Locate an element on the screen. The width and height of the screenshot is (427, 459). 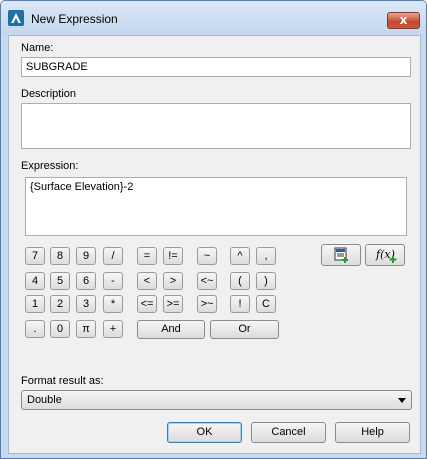
description-label: Description is located at coordinates (49, 94).